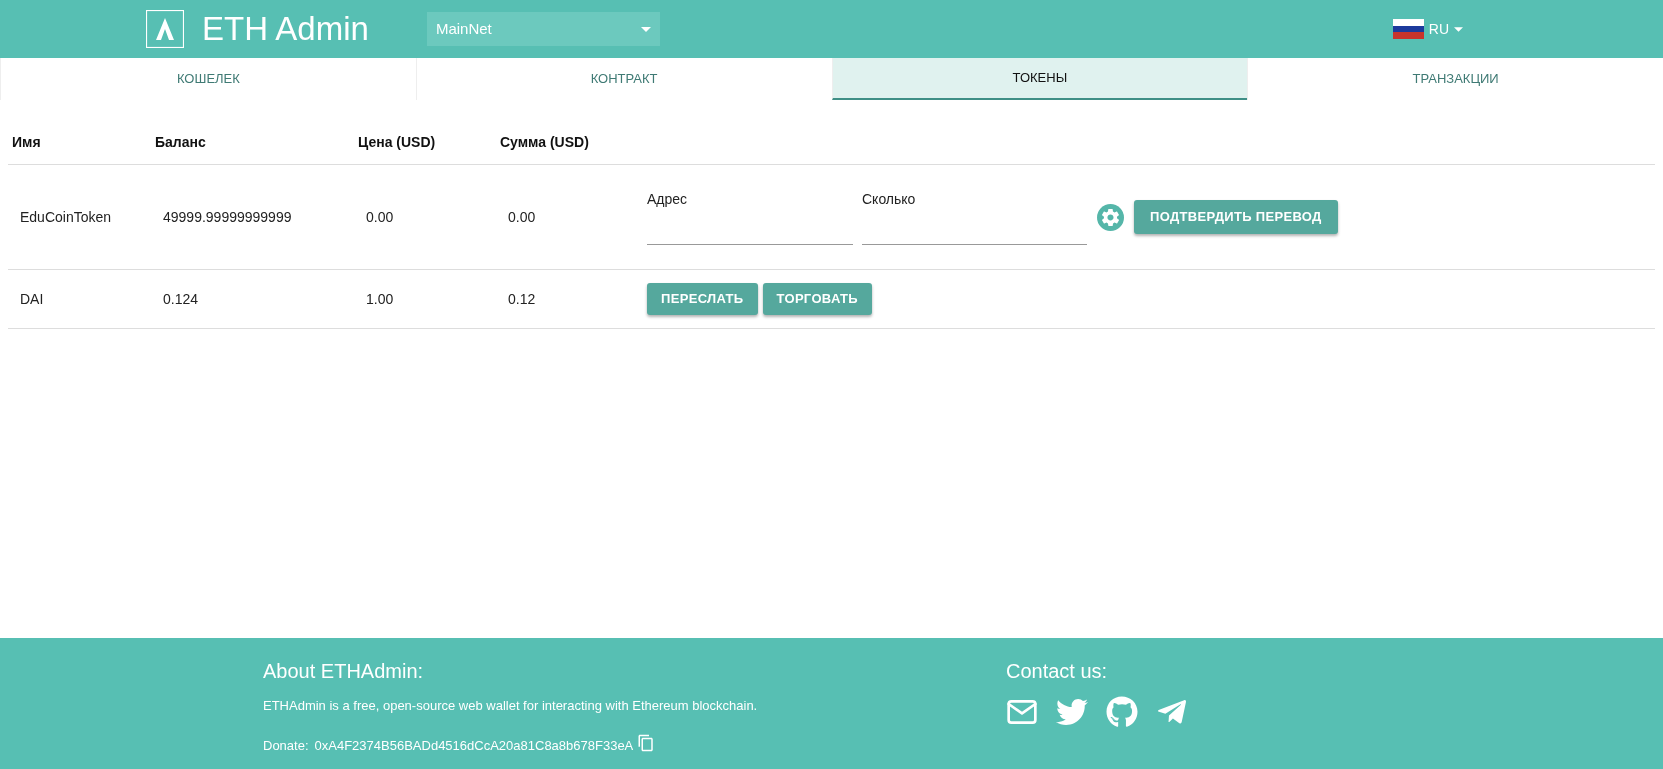 Image resolution: width=1663 pixels, height=769 pixels. I want to click on column-header: Имя, so click(26, 141).